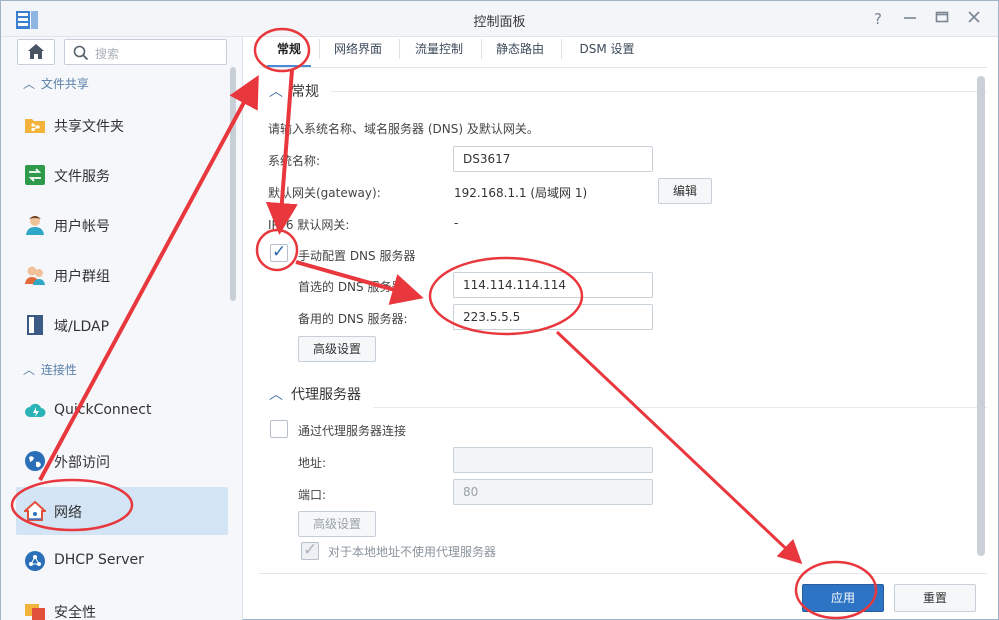  What do you see at coordinates (35, 410) in the screenshot?
I see `quickconnect-icon` at bounding box center [35, 410].